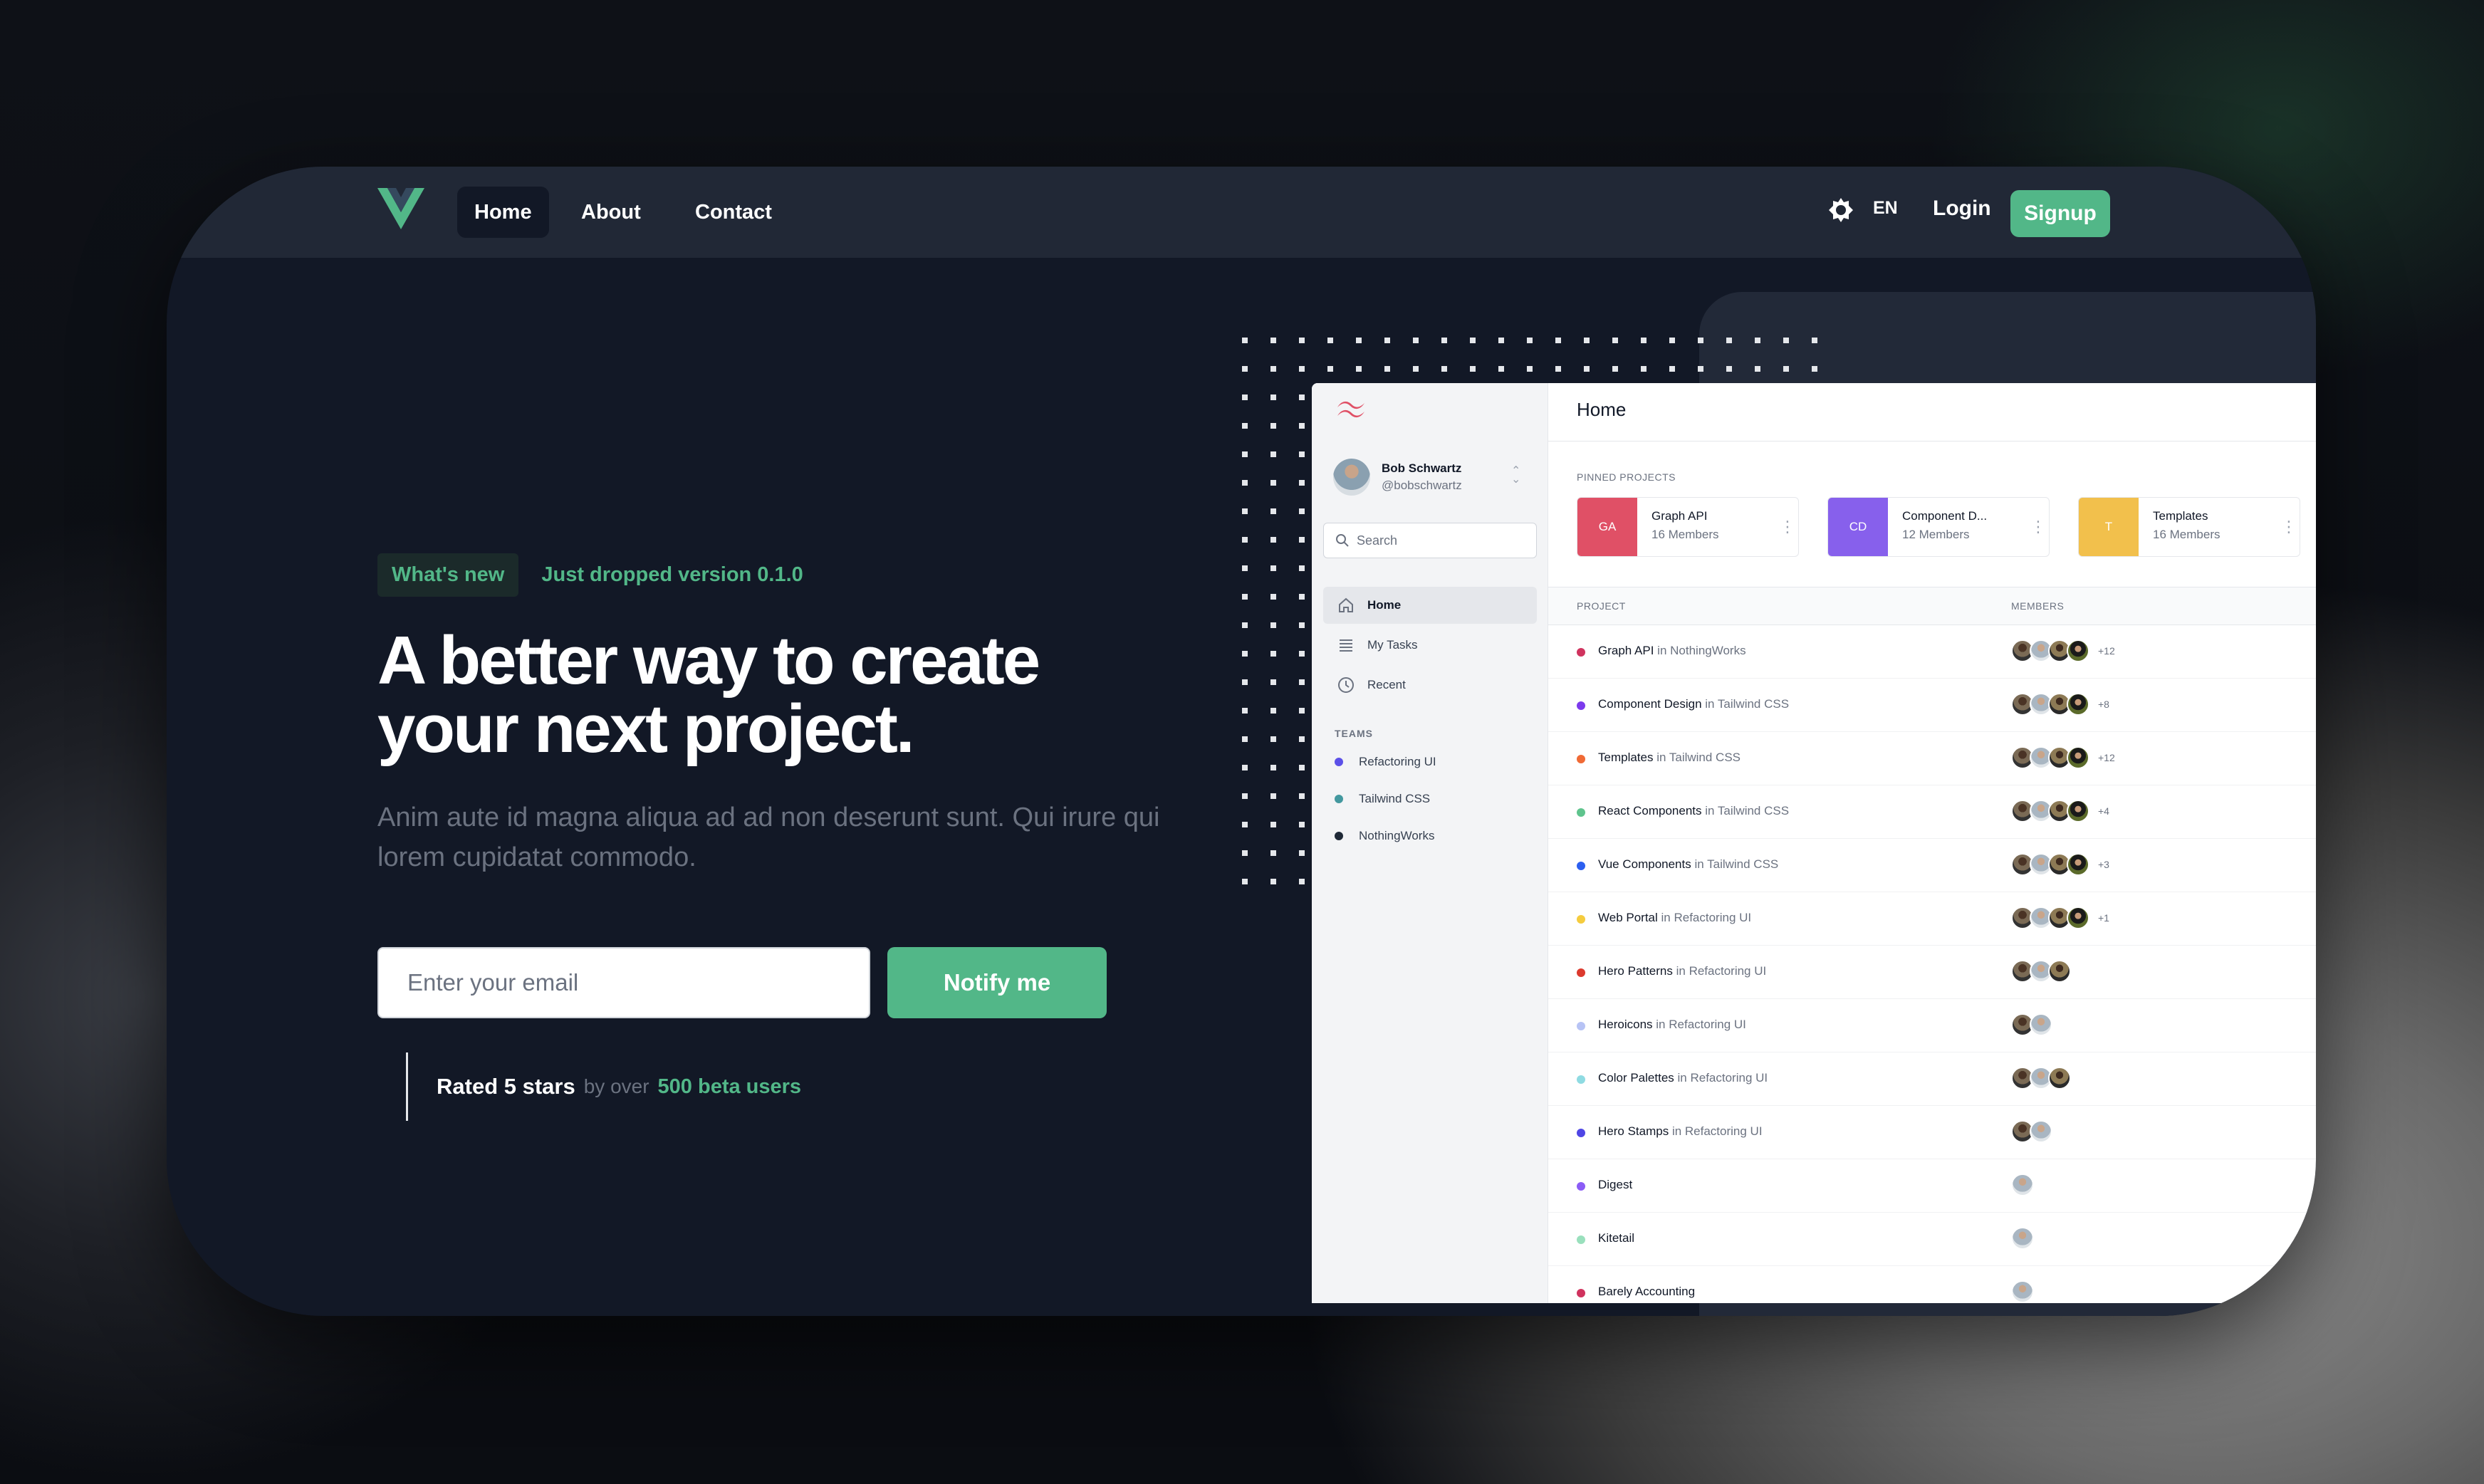  Describe the element at coordinates (1430, 685) in the screenshot. I see `sidebar-item-recent: Recent` at that location.